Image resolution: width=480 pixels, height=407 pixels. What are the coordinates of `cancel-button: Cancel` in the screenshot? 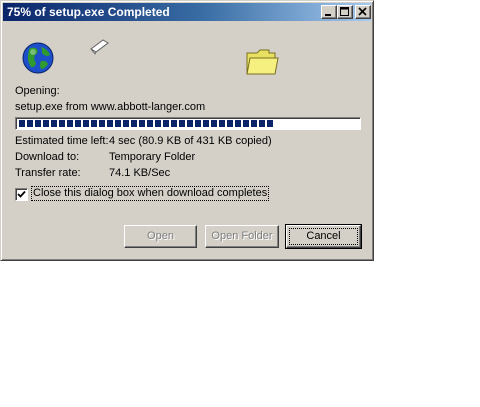 It's located at (323, 236).